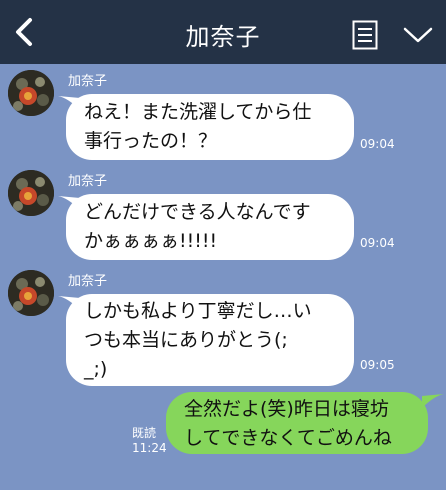 This screenshot has width=446, height=490. I want to click on read-label: 既読, so click(144, 433).